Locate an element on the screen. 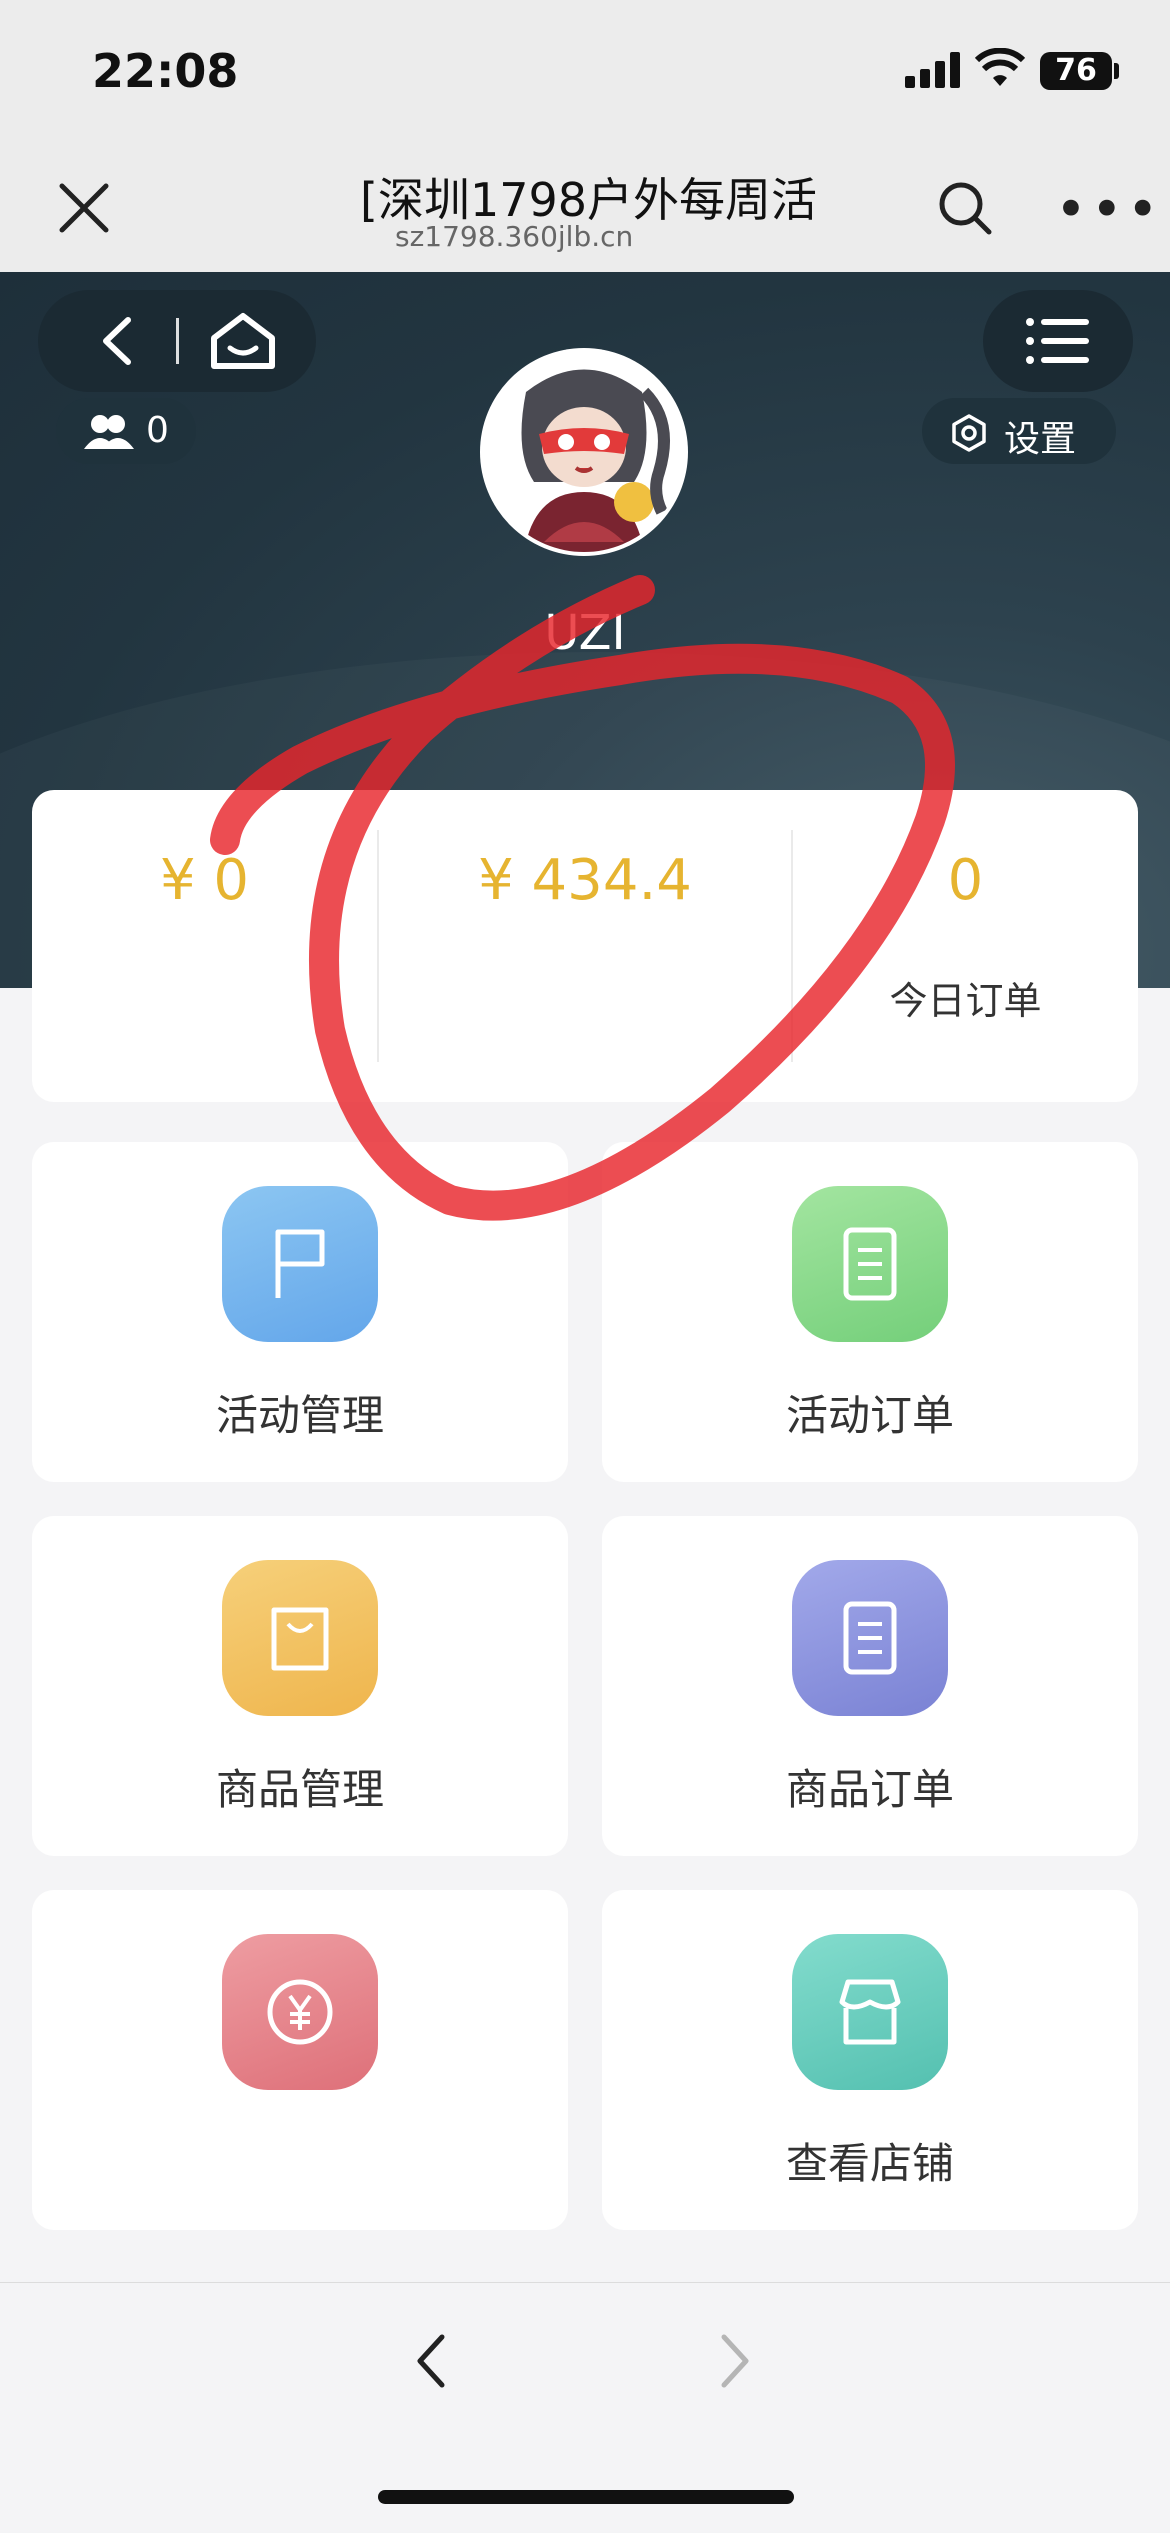 This screenshot has width=1170, height=2533. tile-label: 活动订单 is located at coordinates (869, 1415).